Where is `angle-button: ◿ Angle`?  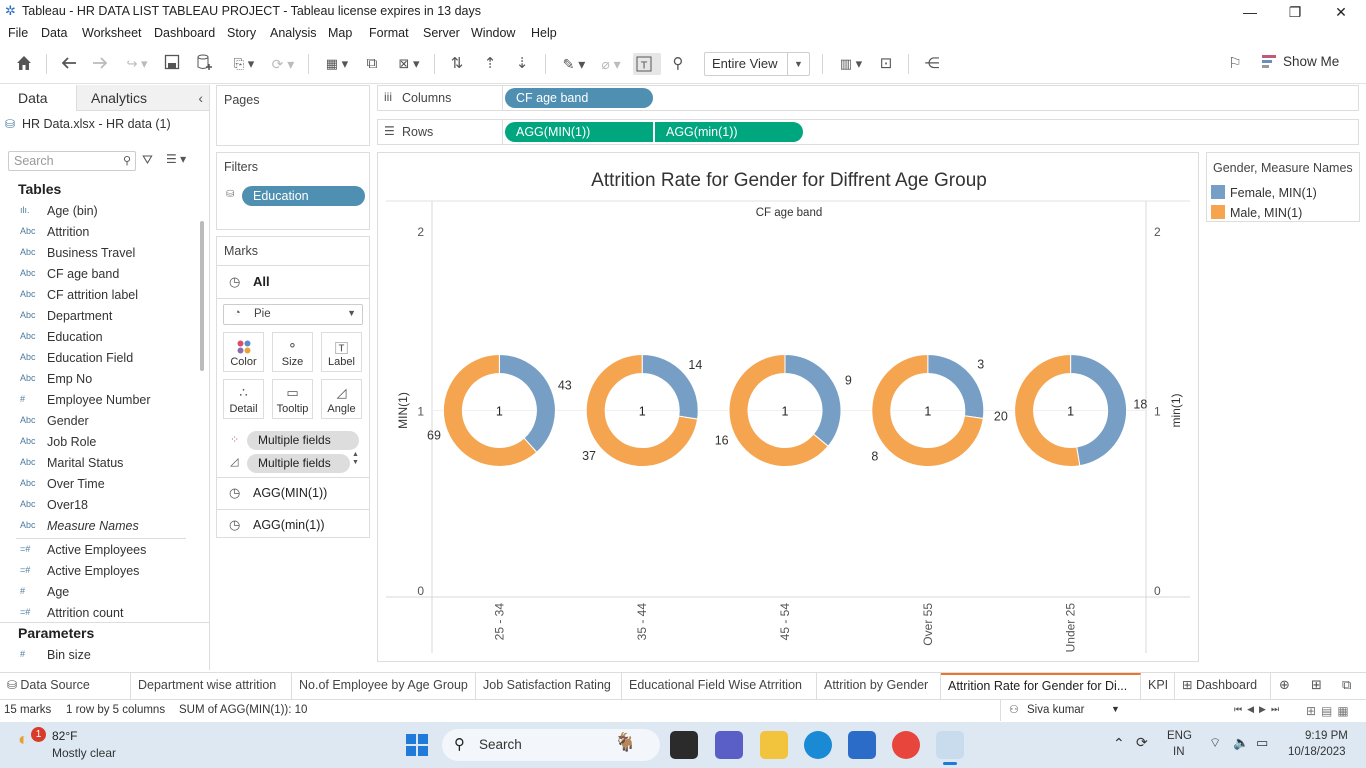
angle-button: ◿ Angle is located at coordinates (341, 399).